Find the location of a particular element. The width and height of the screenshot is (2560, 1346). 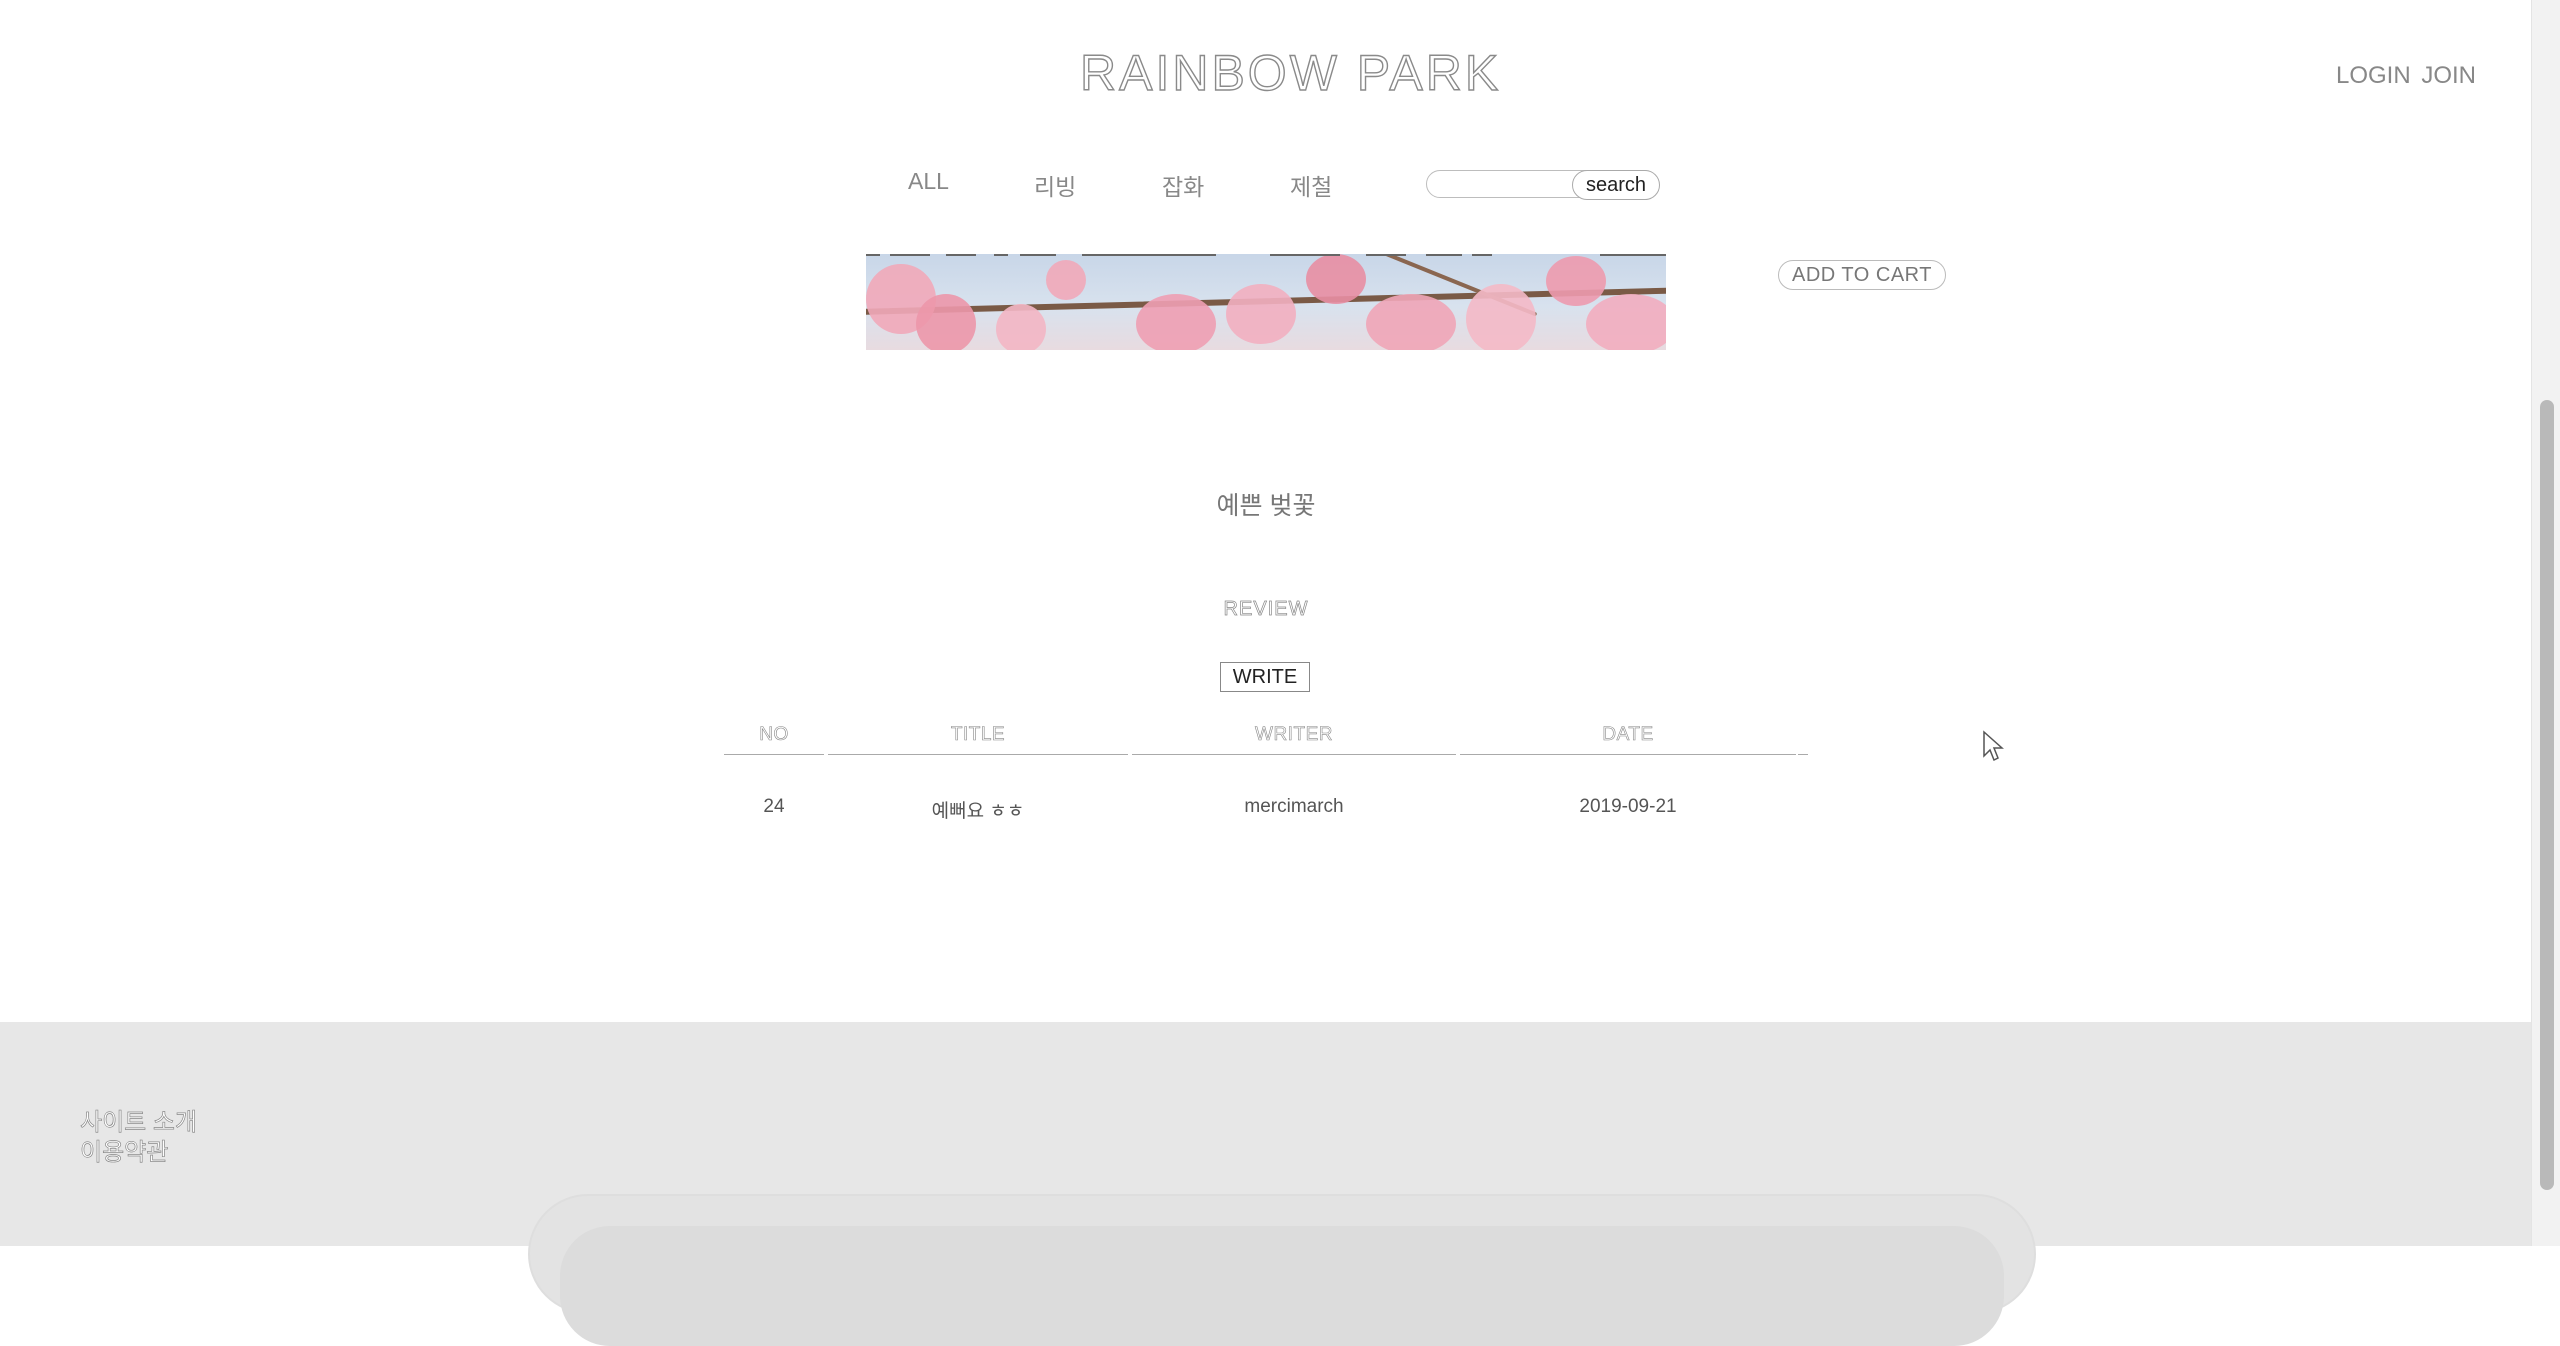

nav-item-living: 리빙 is located at coordinates (1055, 185).